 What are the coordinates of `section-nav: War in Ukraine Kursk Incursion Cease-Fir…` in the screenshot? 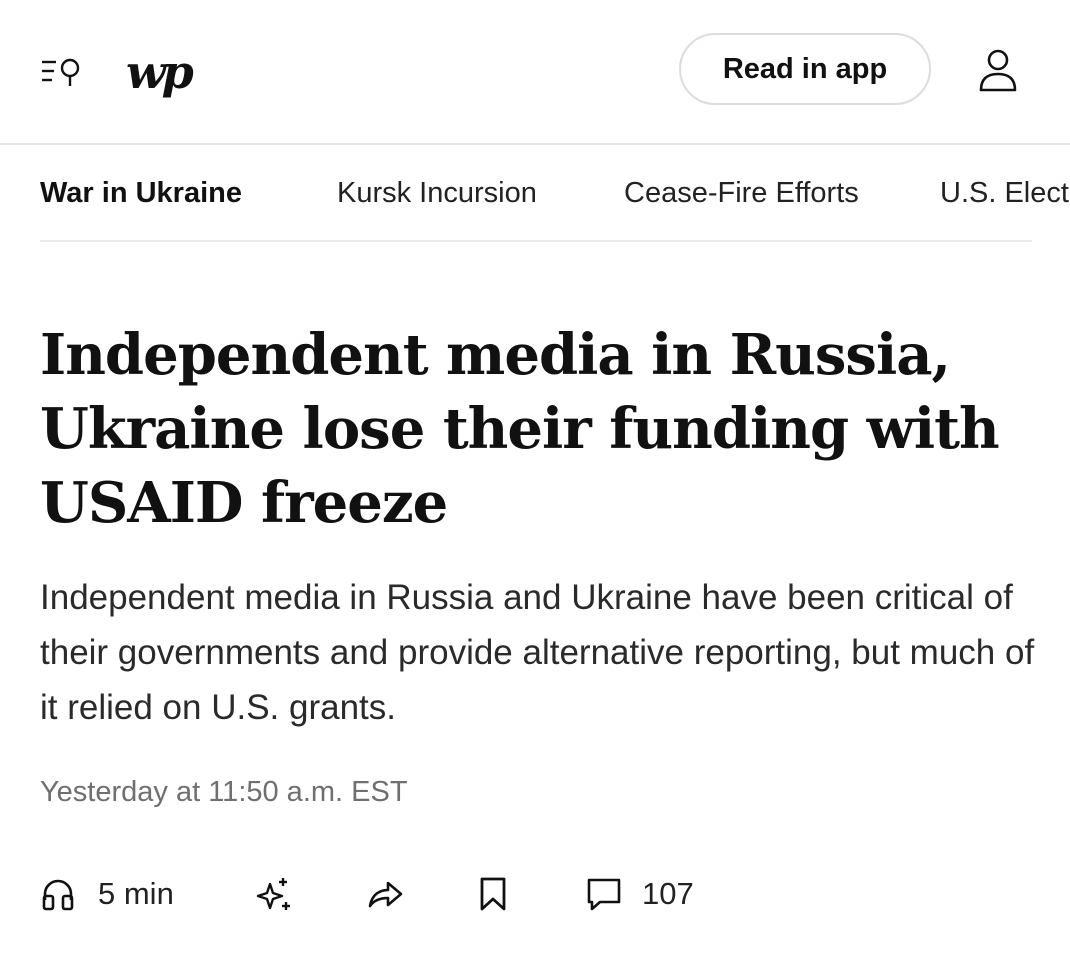 It's located at (535, 194).